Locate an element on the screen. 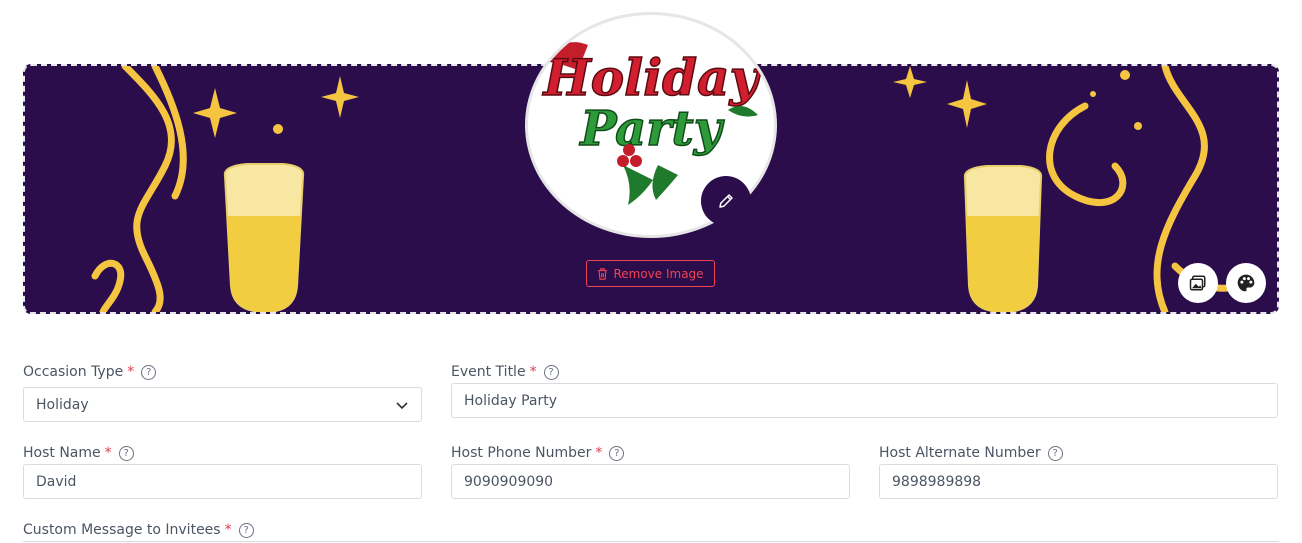 This screenshot has width=1302, height=543. host-alternate-input: 9898989898 is located at coordinates (1078, 481).